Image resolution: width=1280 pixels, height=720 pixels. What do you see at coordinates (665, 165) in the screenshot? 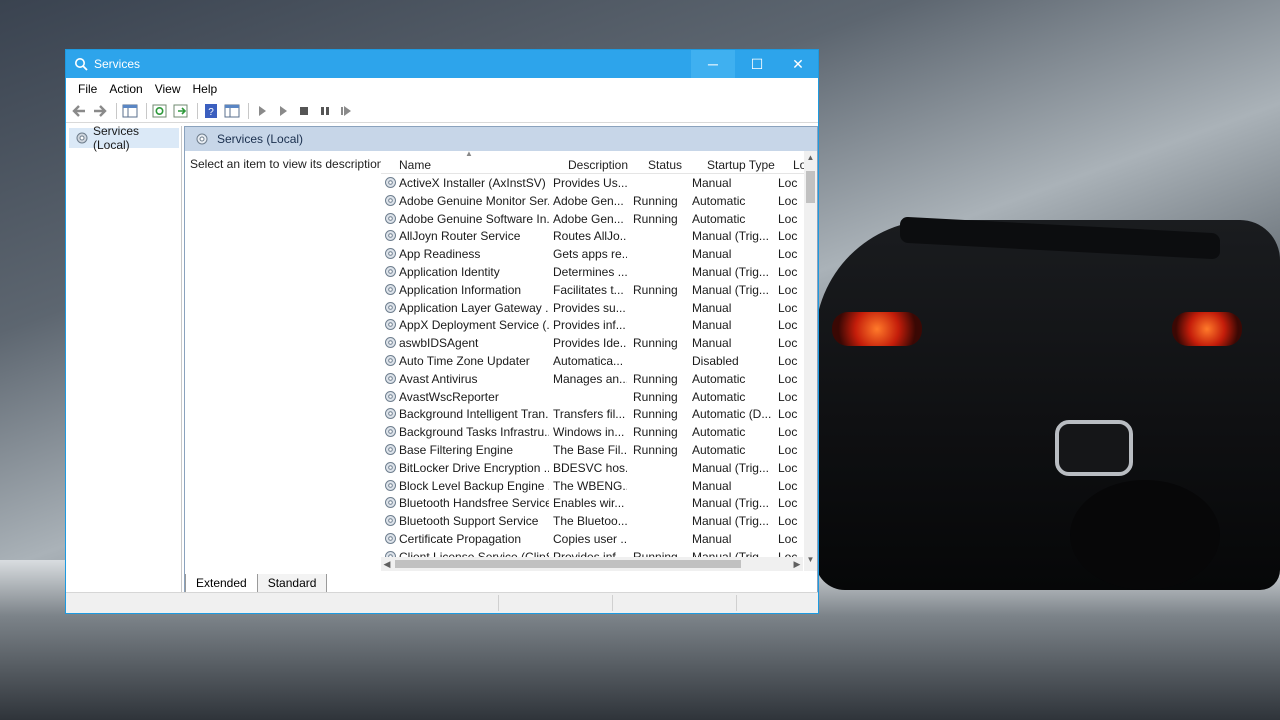
I see `column-status: Status` at bounding box center [665, 165].